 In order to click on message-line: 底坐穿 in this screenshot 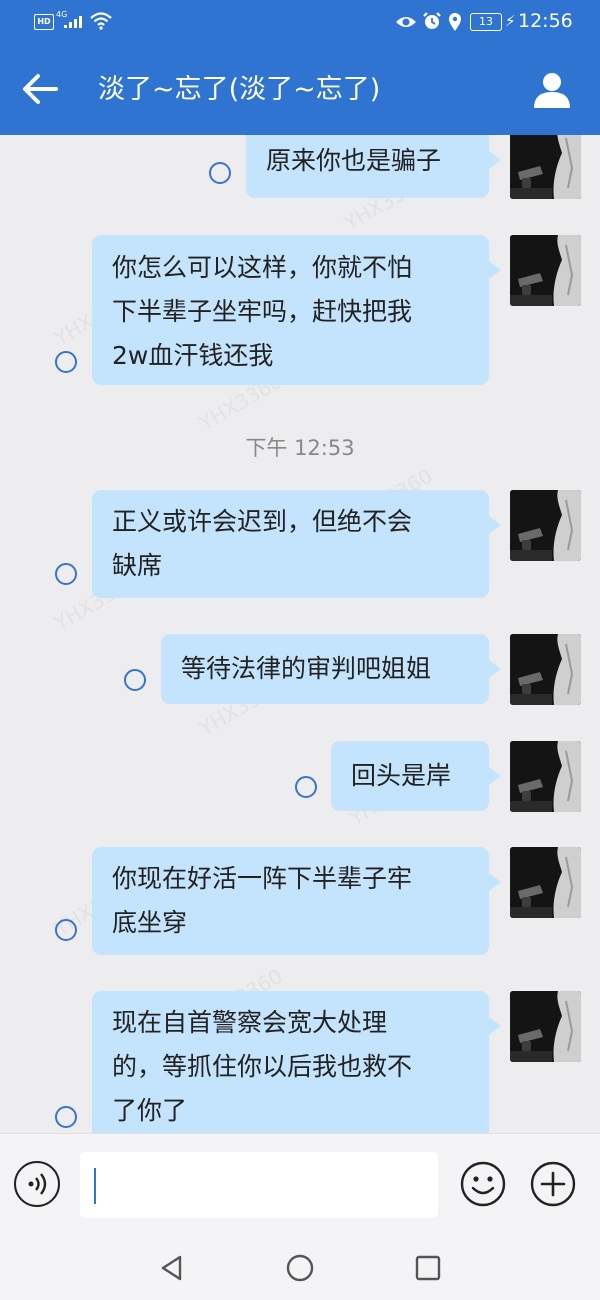, I will do `click(150, 922)`.